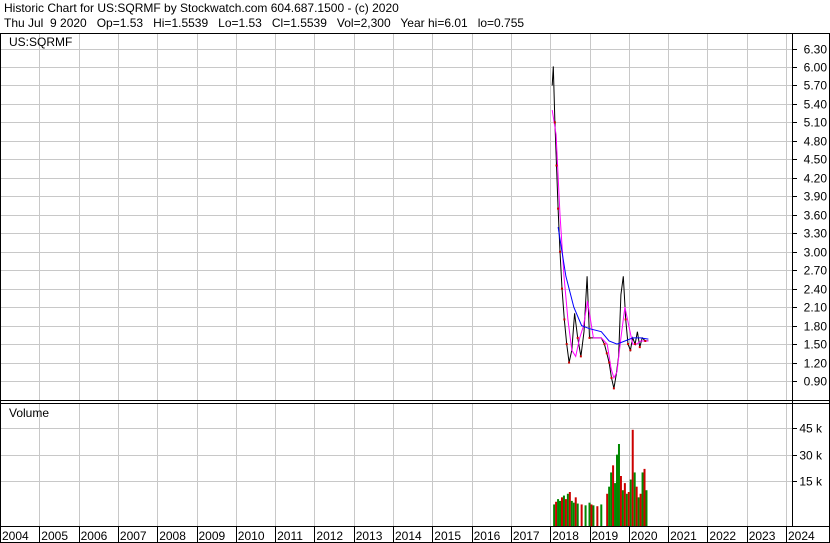 This screenshot has width=830, height=543. What do you see at coordinates (290, 536) in the screenshot?
I see `year-tick-label: 2011` at bounding box center [290, 536].